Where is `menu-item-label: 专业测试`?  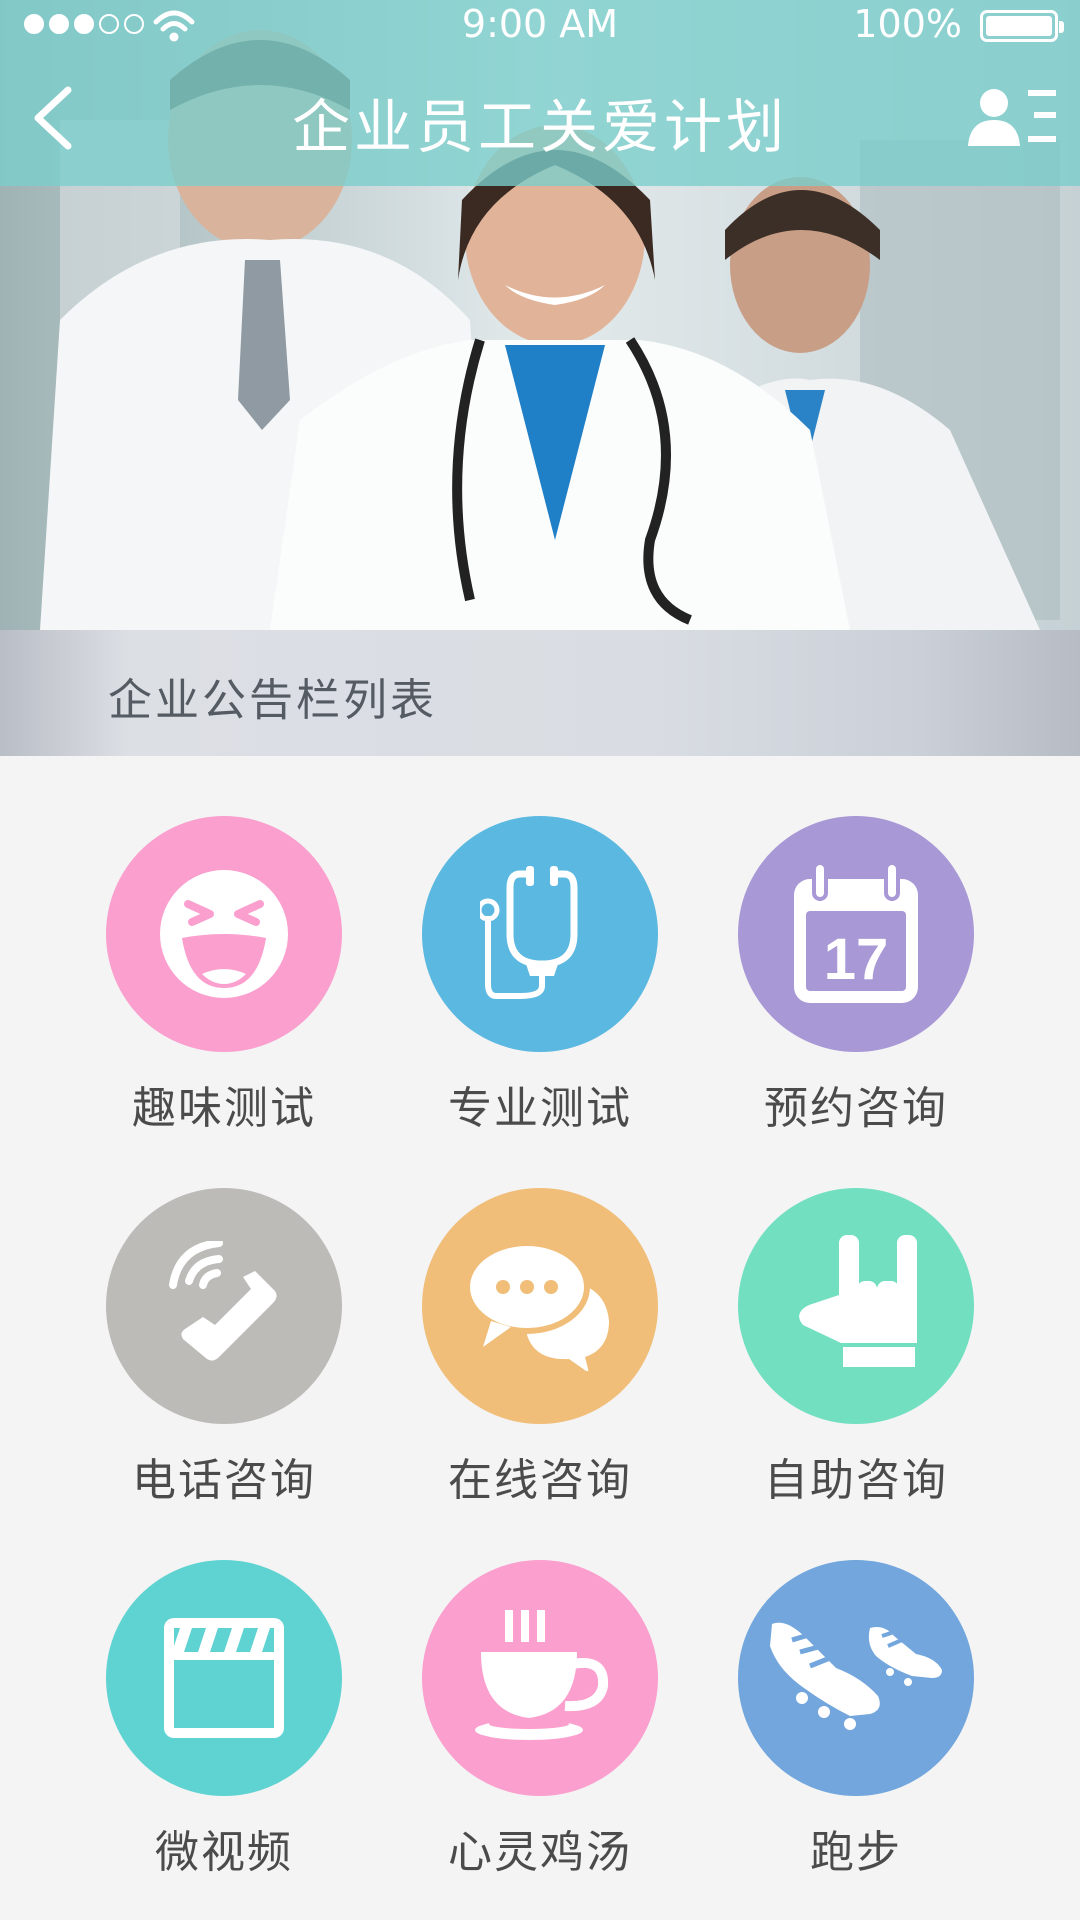
menu-item-label: 专业测试 is located at coordinates (540, 1108).